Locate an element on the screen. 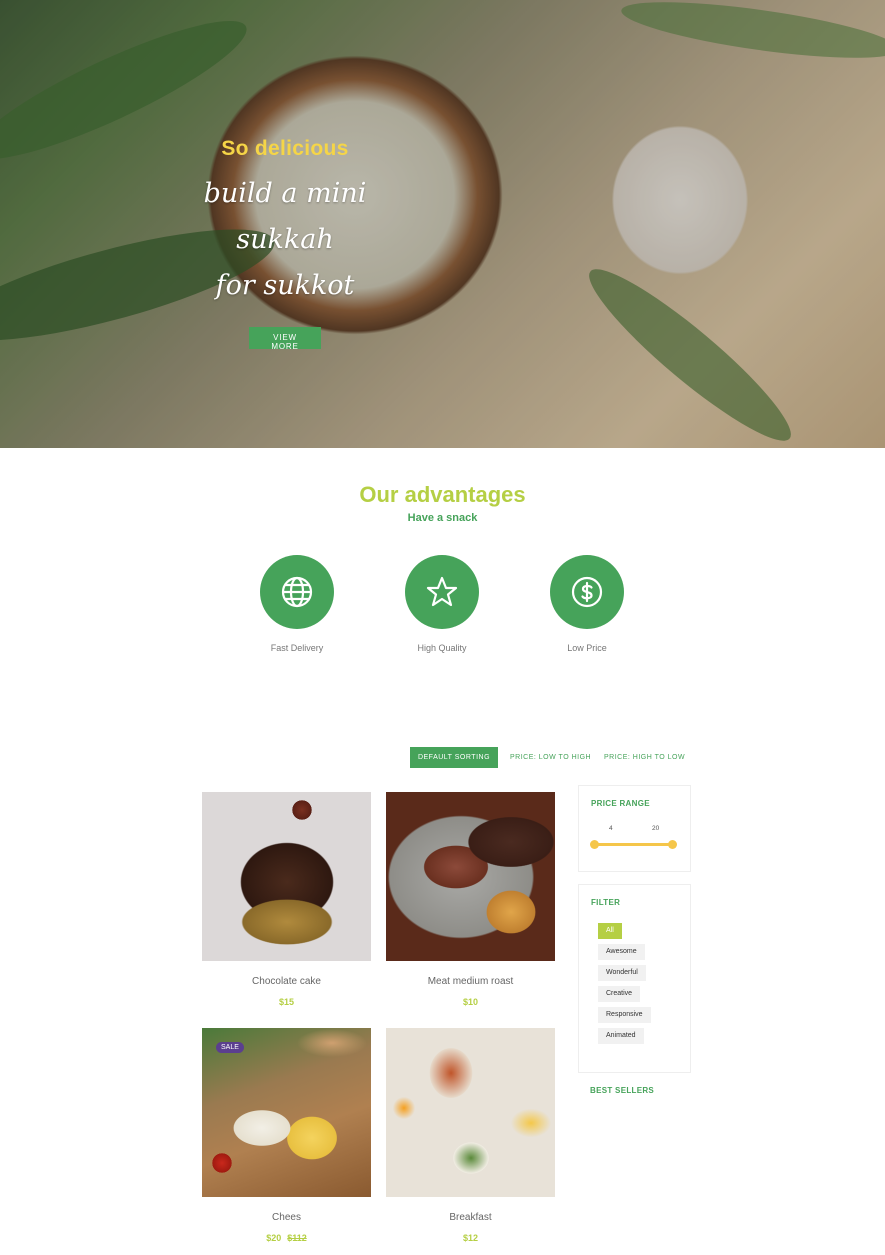 The width and height of the screenshot is (885, 1255). advantage-item: Low Price is located at coordinates (587, 604).